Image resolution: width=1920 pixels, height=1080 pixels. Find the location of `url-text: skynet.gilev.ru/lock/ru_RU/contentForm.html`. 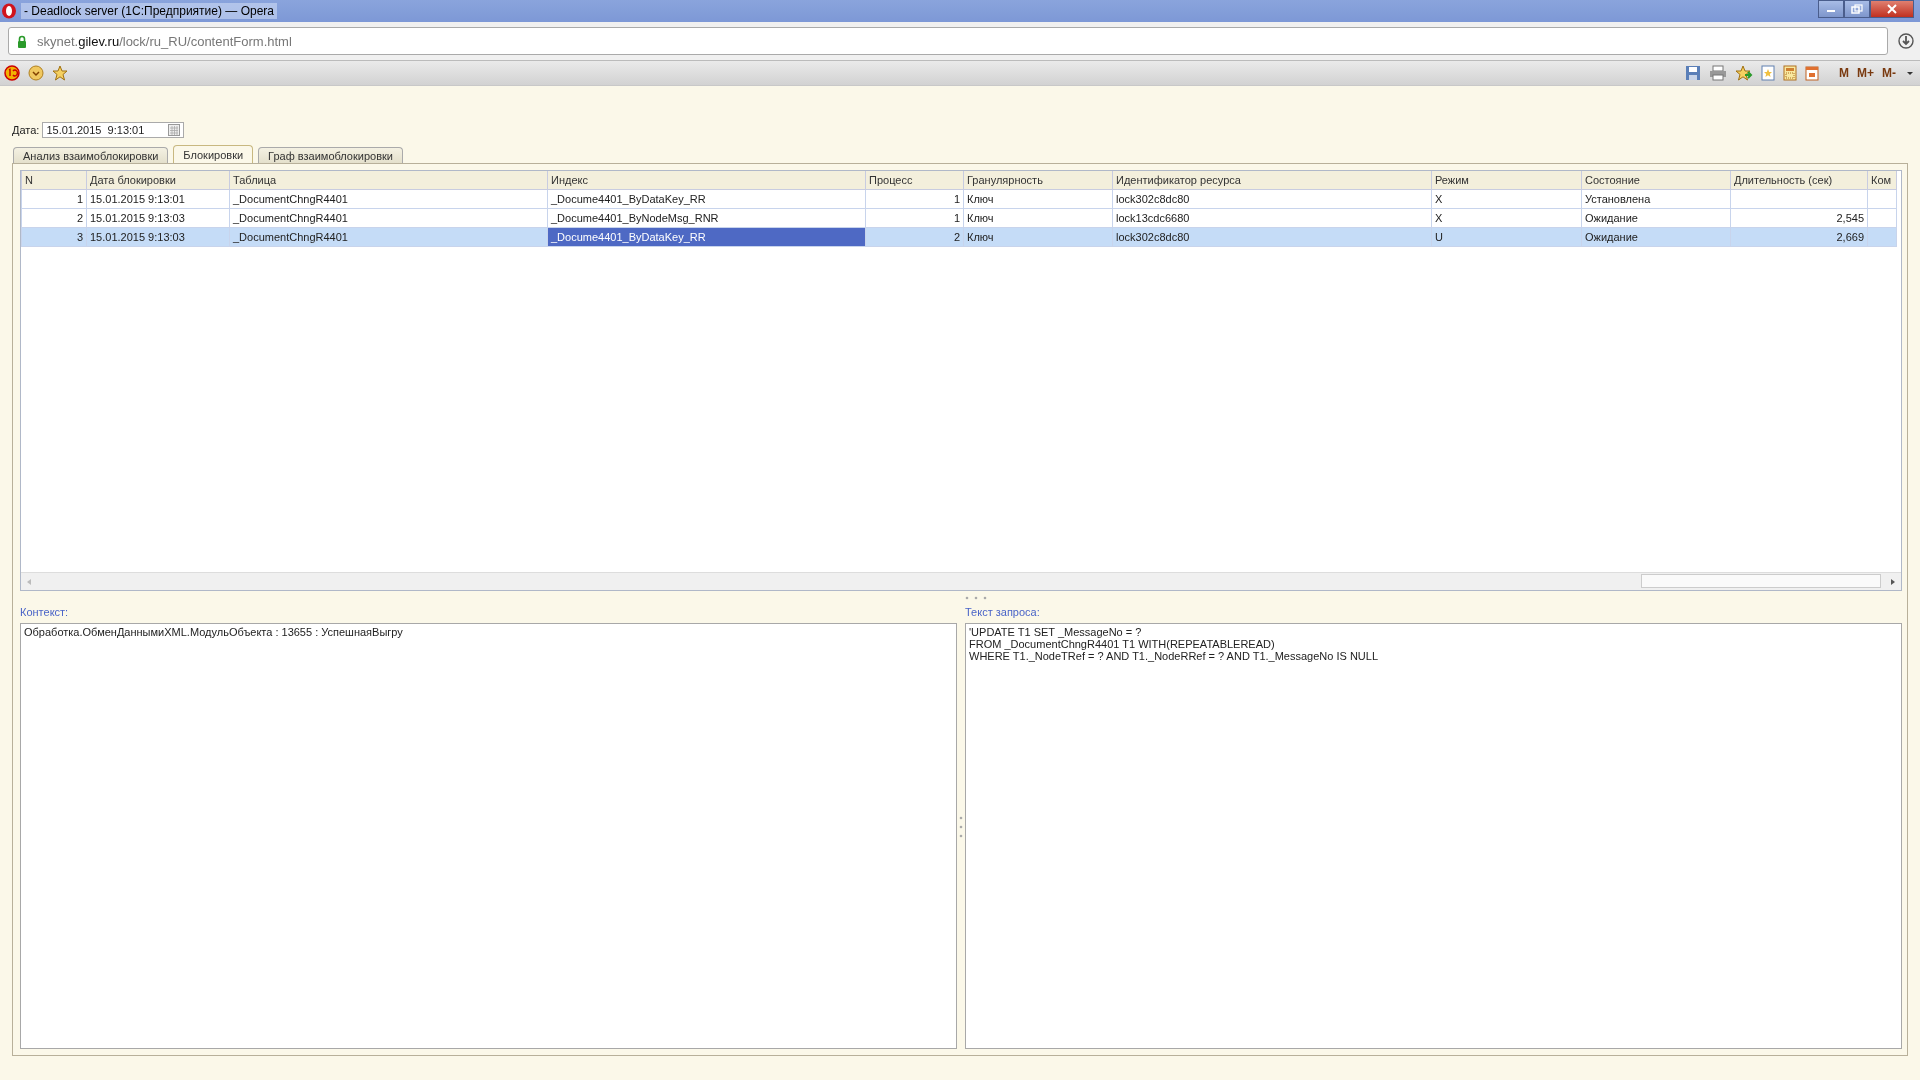

url-text: skynet.gilev.ru/lock/ru_RU/contentForm.html is located at coordinates (164, 41).